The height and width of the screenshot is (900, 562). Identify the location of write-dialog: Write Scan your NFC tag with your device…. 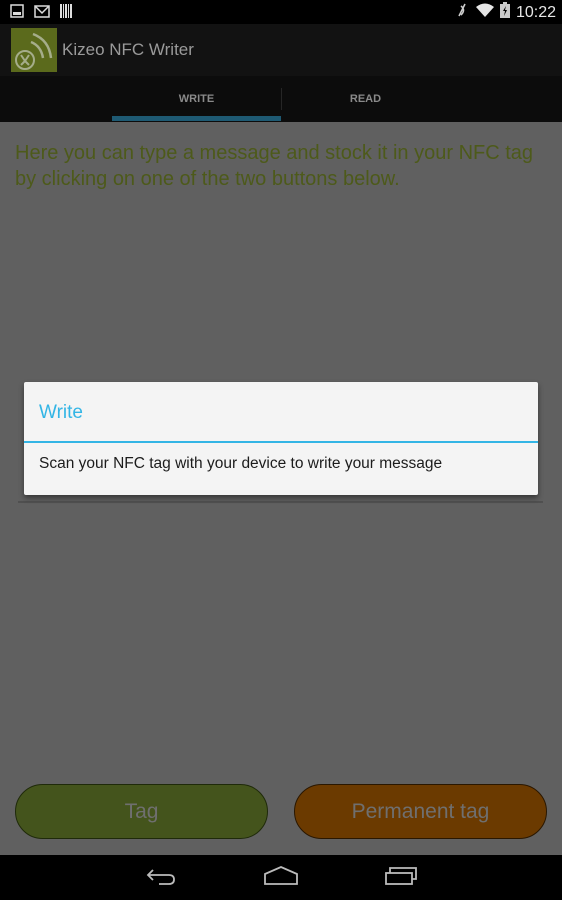
(281, 438).